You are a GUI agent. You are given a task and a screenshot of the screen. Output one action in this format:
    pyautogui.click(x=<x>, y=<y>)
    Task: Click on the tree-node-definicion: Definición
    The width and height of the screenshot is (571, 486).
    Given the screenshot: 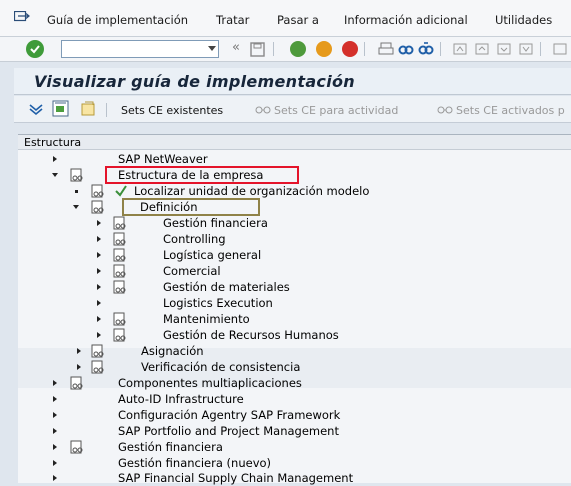 What is the action you would take?
    pyautogui.click(x=294, y=207)
    